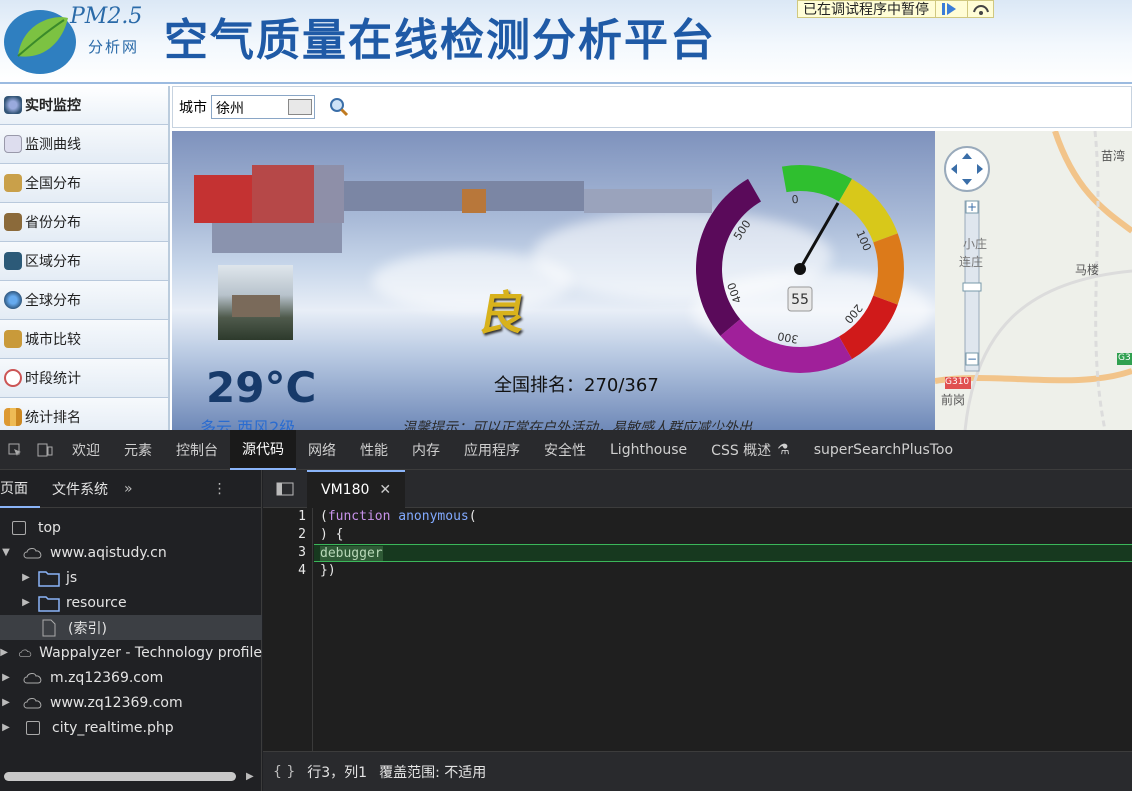  I want to click on city-map: + − 马楼 前岗 G310 G3 小庄 连庄 苗湾, so click(1033, 280).